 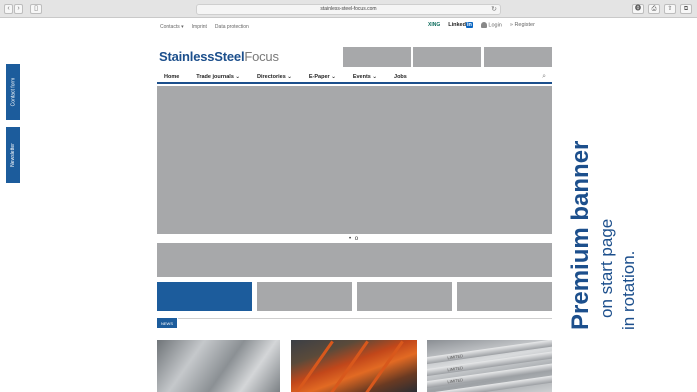 I want to click on newsletter-tab: Newsletter, so click(x=13, y=155).